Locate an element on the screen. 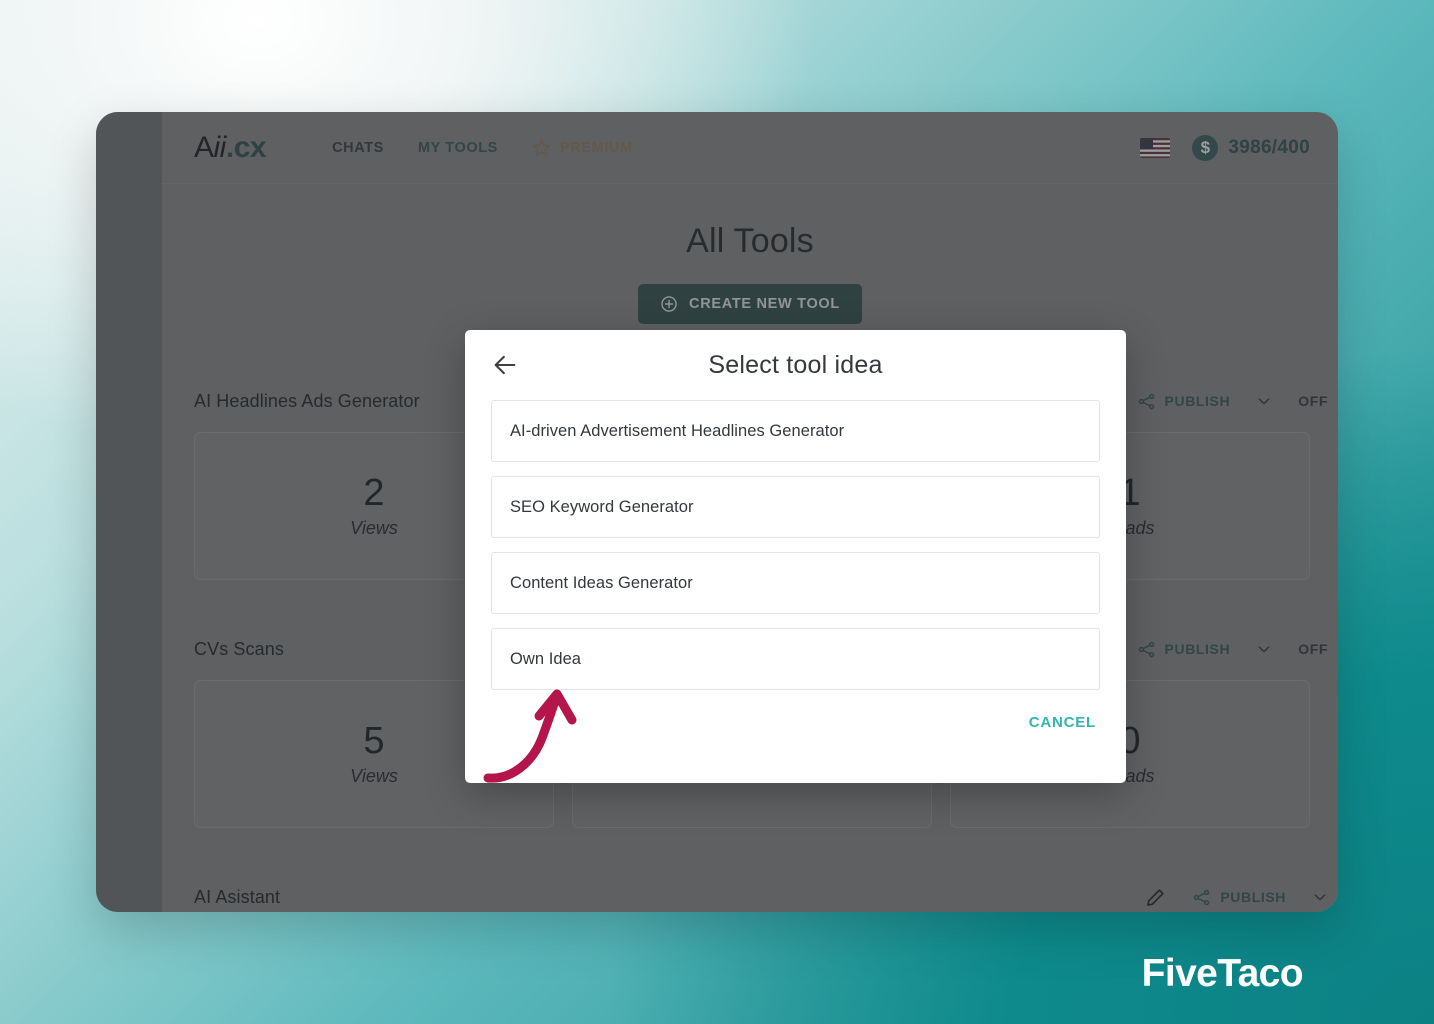 The image size is (1434, 1024). nav-link-premium-label: PREMIUM is located at coordinates (596, 147).